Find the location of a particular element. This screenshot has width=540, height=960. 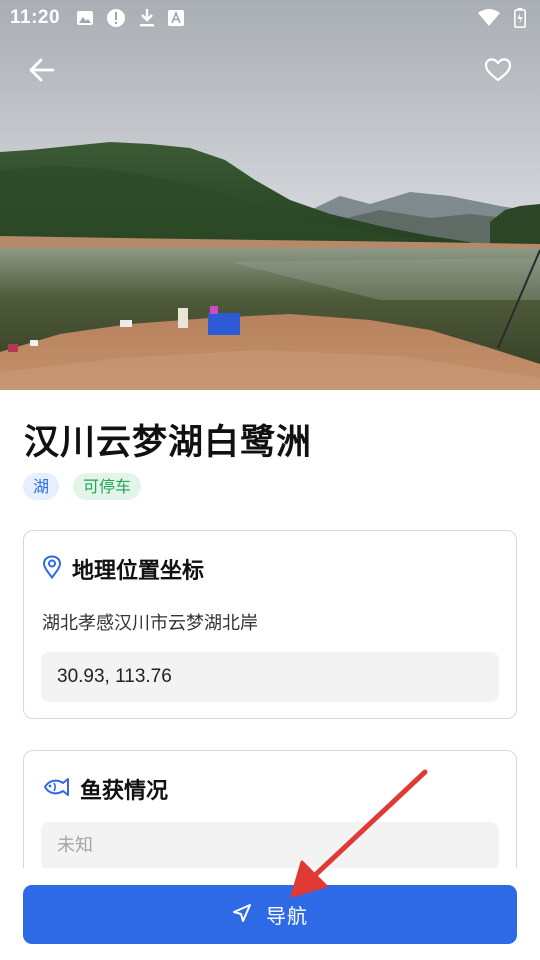

fish-icon is located at coordinates (56, 789).